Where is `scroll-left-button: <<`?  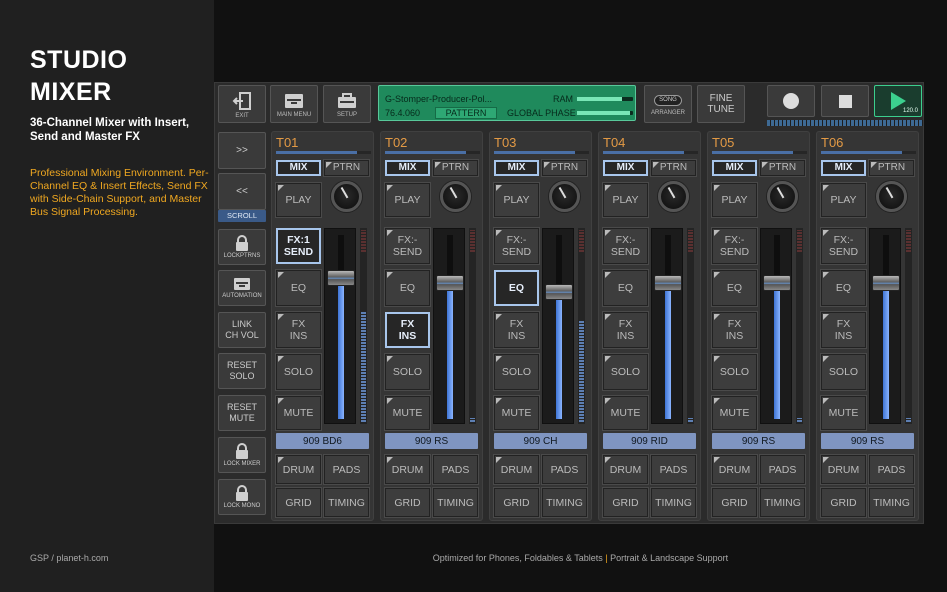
scroll-left-button: << is located at coordinates (242, 191).